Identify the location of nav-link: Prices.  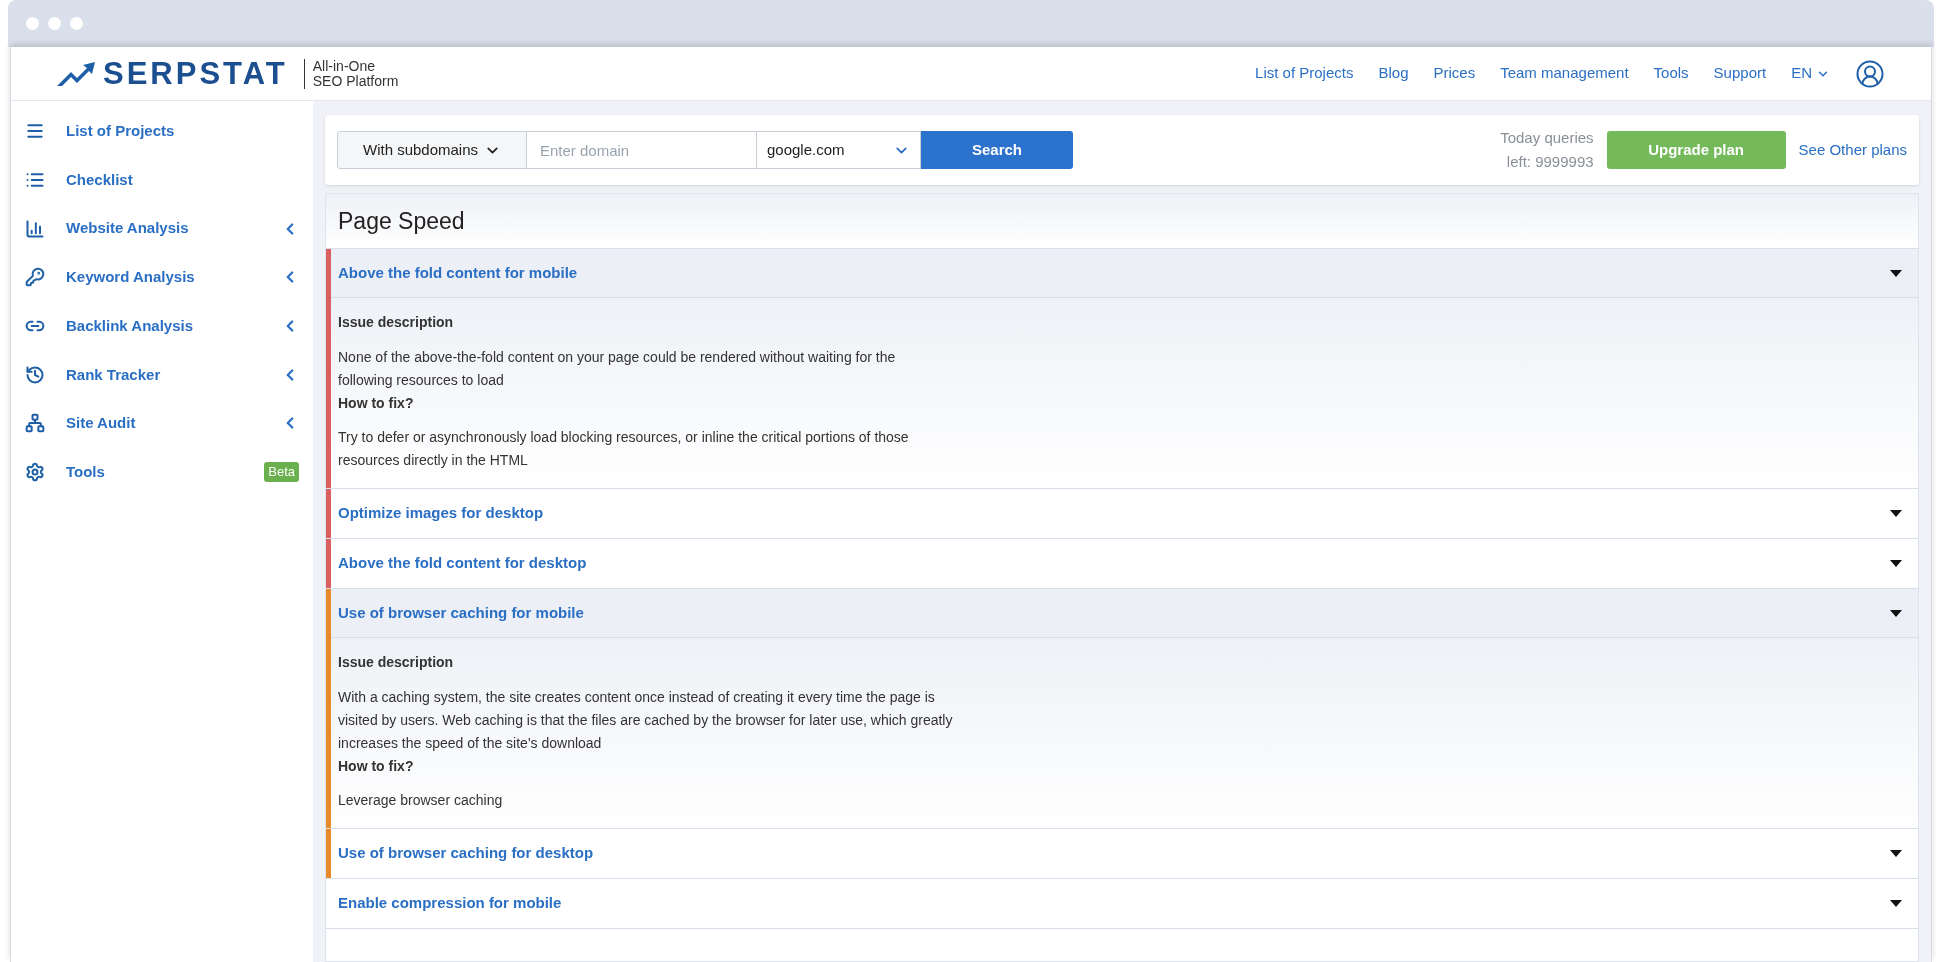
(1454, 73).